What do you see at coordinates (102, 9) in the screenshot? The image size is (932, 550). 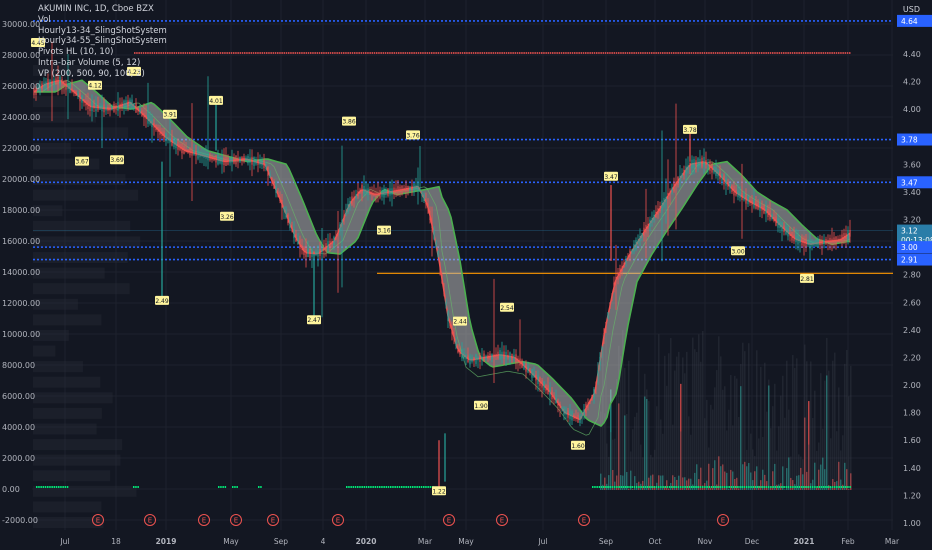 I see `legend-title: AKUMIN INC, 1D, Cboe BZX` at bounding box center [102, 9].